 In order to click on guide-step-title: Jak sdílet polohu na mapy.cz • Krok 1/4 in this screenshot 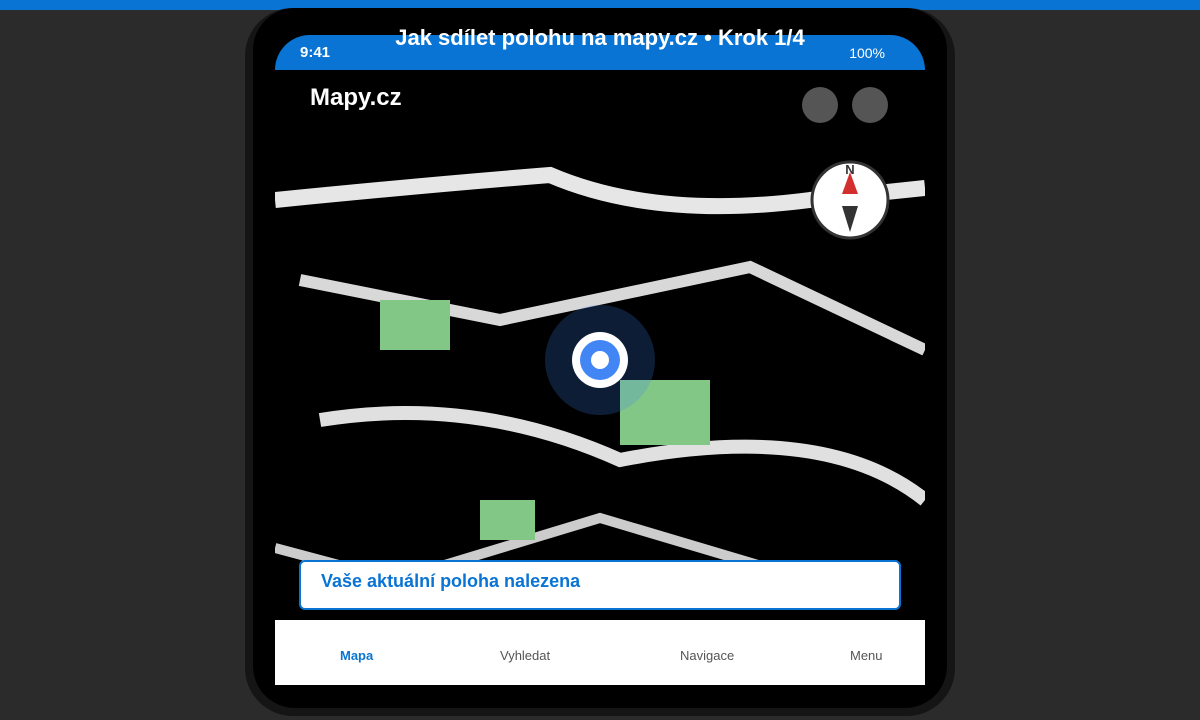, I will do `click(600, 37)`.